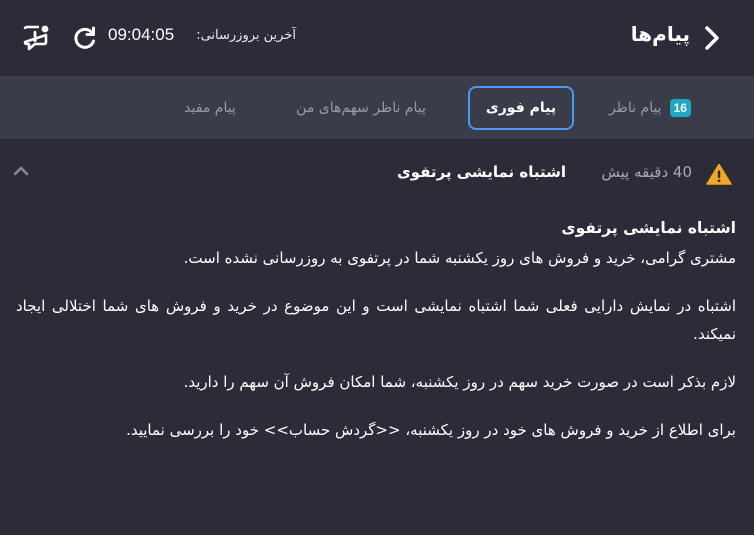 The image size is (754, 535). I want to click on tab-my-stocks-supervisor-messages: پیام ناظر سهم‌های من, so click(361, 108).